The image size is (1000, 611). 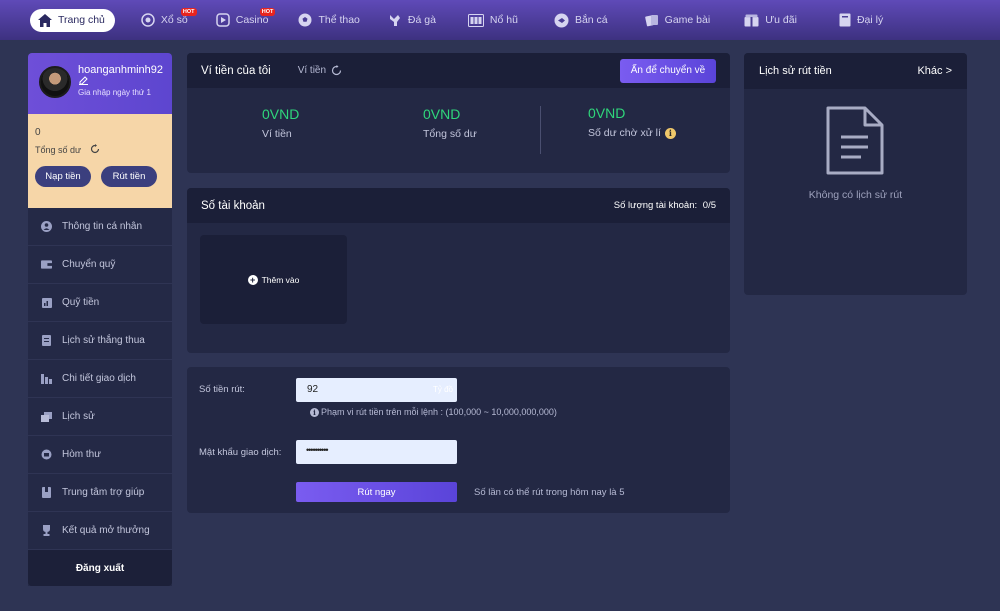 I want to click on sidebar-item-fund: Quỹ tiền, so click(x=100, y=303).